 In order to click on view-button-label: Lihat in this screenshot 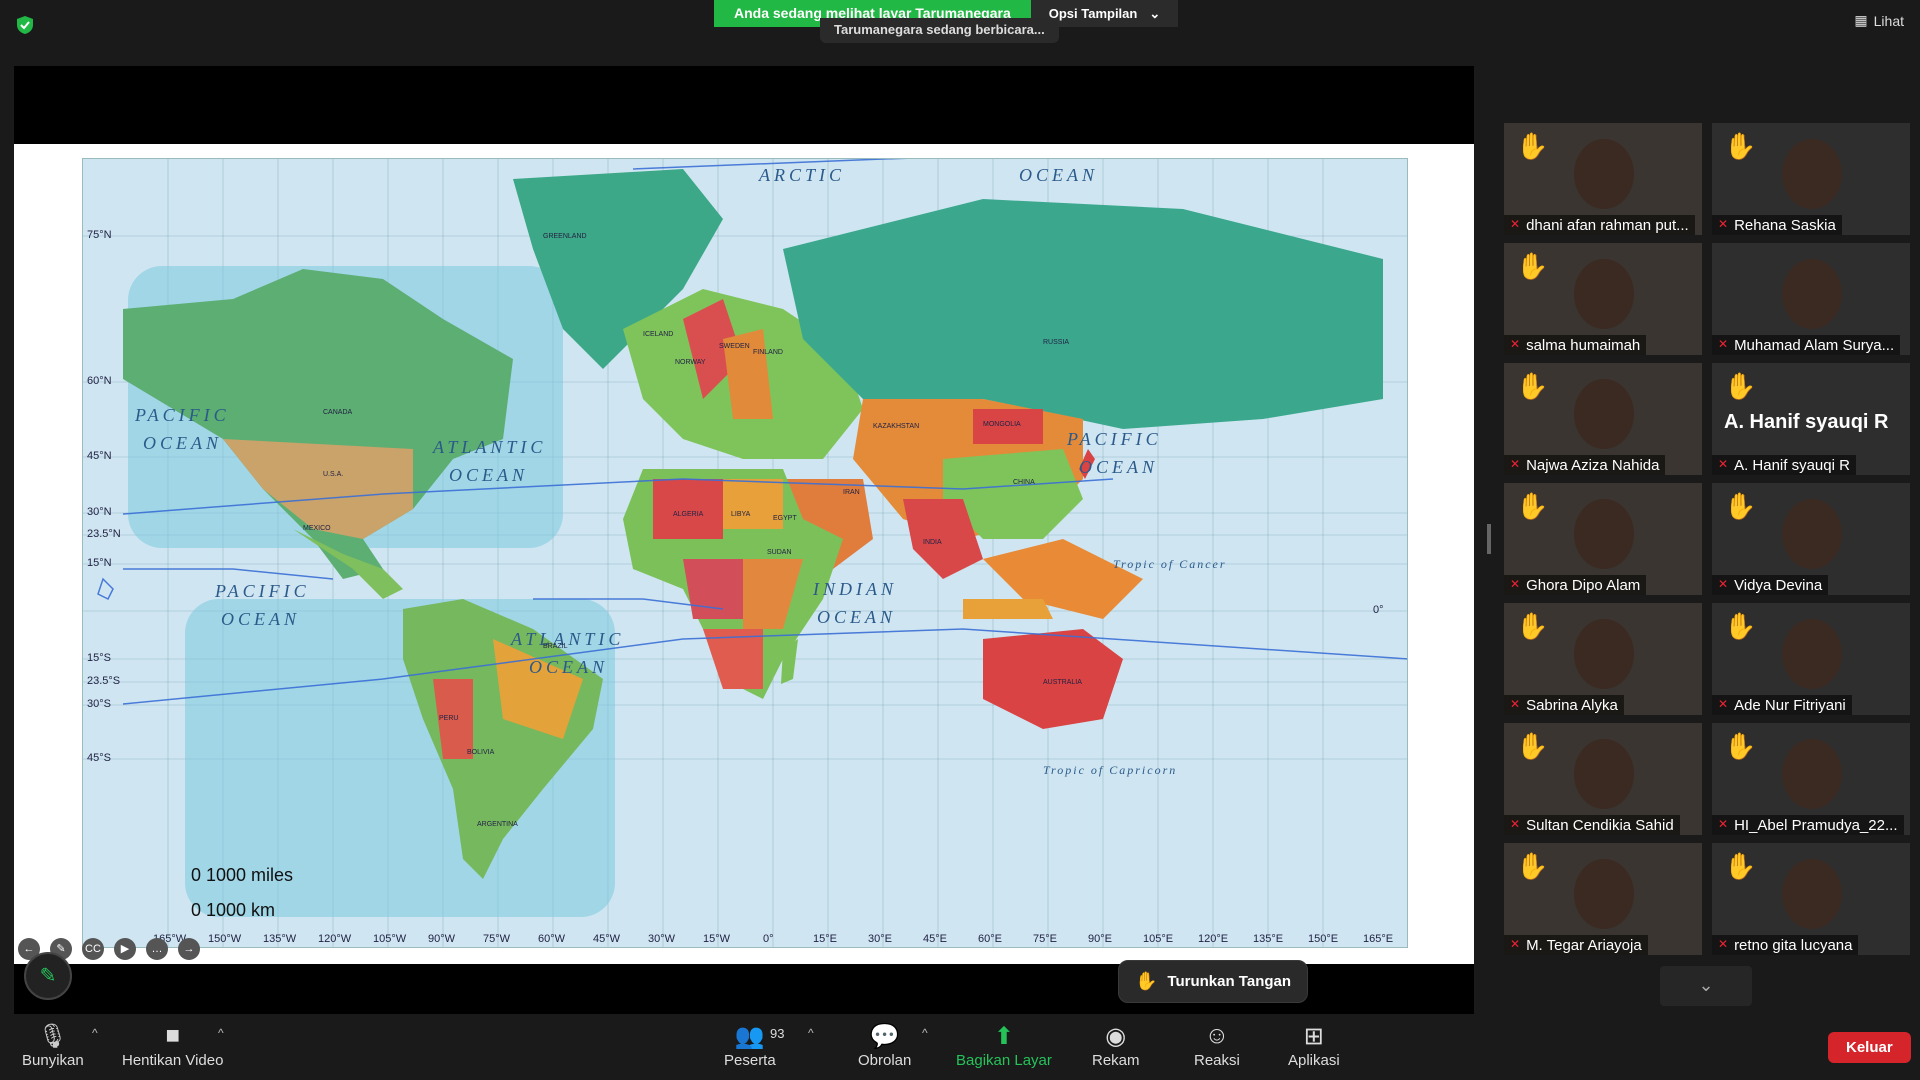, I will do `click(1888, 20)`.